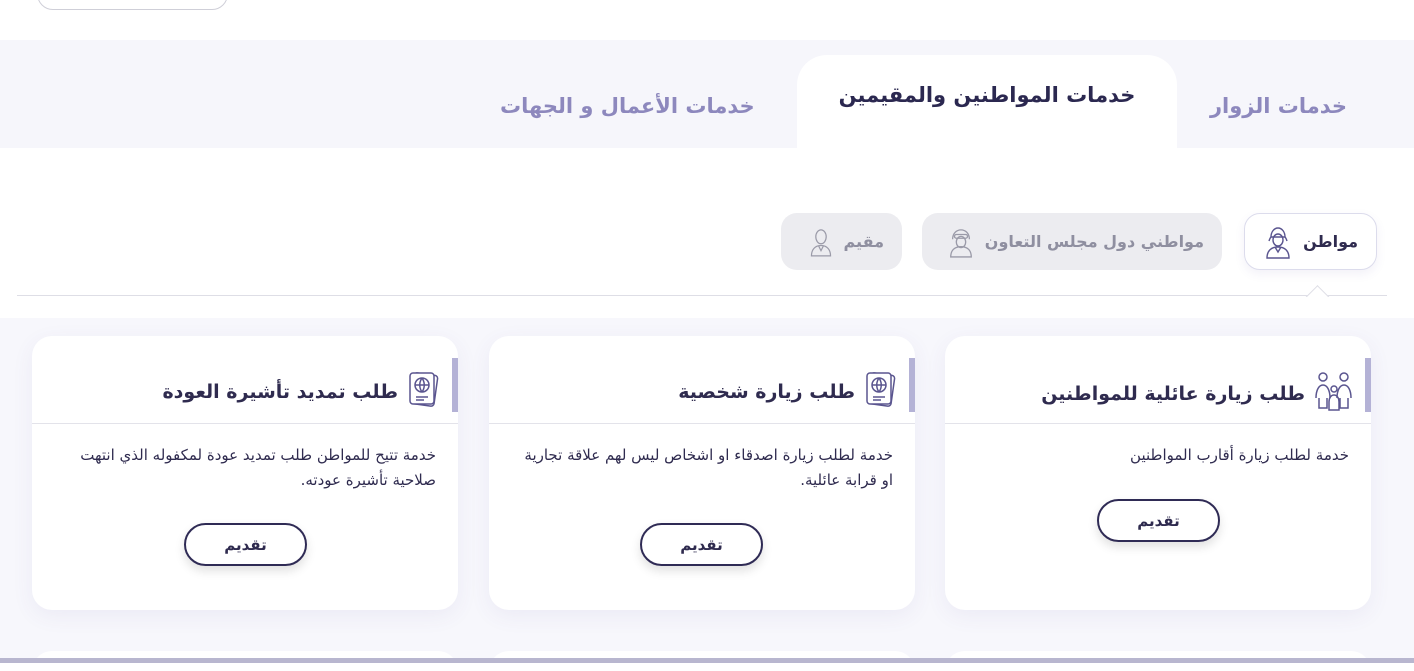 This screenshot has height=671, width=1414. What do you see at coordinates (961, 242) in the screenshot?
I see `gcc-citizen-icon` at bounding box center [961, 242].